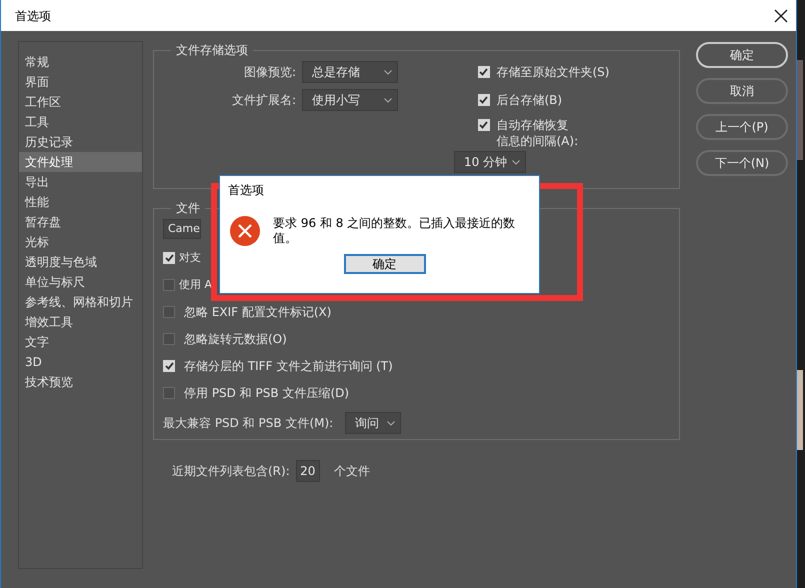 The image size is (805, 588). What do you see at coordinates (80, 342) in the screenshot?
I see `sidebar-item: 文字` at bounding box center [80, 342].